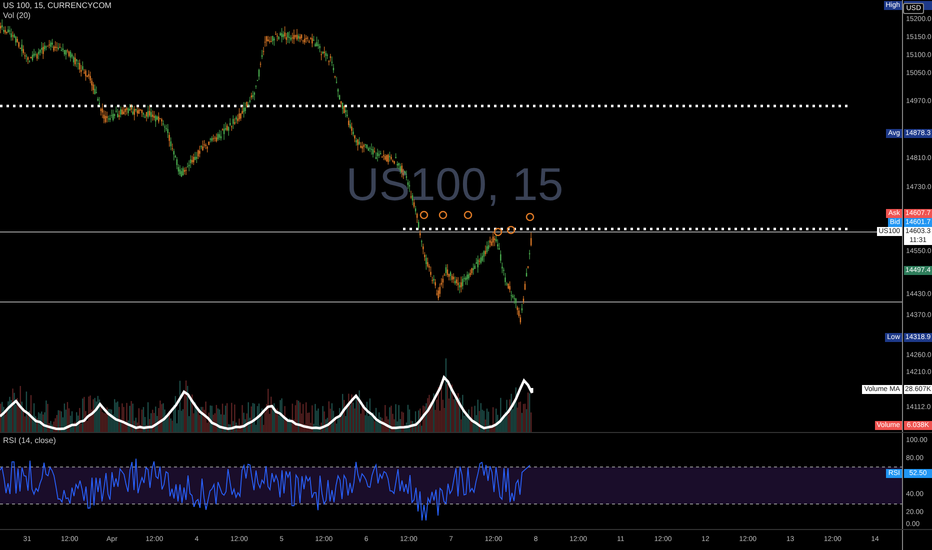 This screenshot has width=932, height=550. What do you see at coordinates (57, 6) in the screenshot?
I see `symbol-legend: US 100, 15, CURRENCYCOM` at bounding box center [57, 6].